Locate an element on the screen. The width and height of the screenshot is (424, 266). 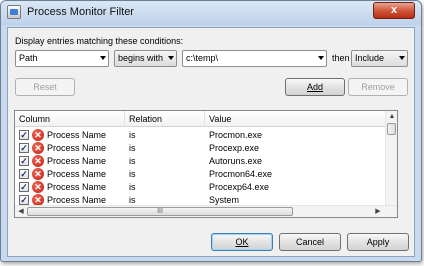
row-value: Procmon.exe is located at coordinates (236, 135).